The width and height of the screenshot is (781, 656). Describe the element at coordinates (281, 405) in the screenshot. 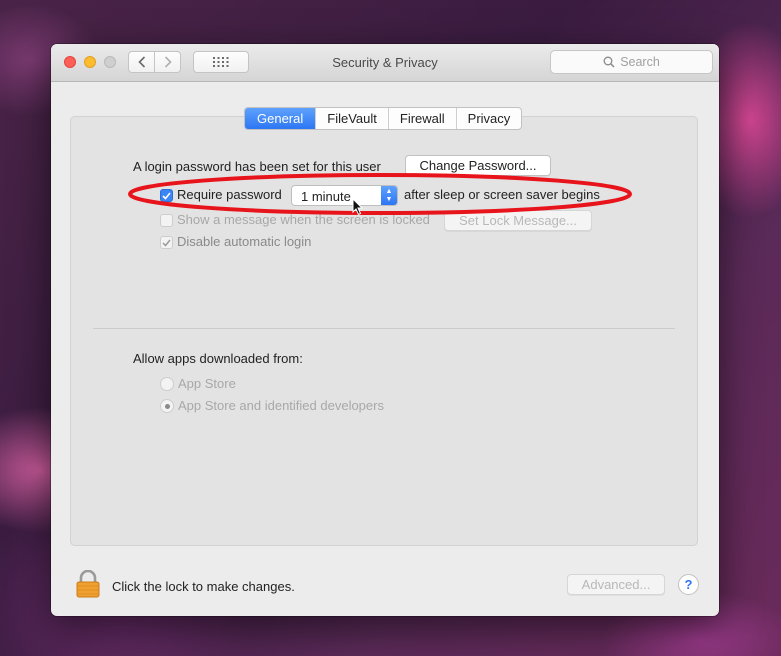

I see `radio-app-store-identified-label: App Store and identified developers` at that location.